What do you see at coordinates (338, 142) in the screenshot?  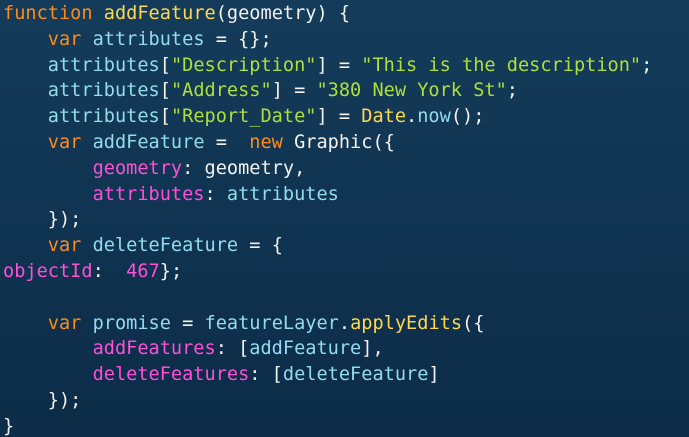 I see `code-token-punctuation: Graphic({` at bounding box center [338, 142].